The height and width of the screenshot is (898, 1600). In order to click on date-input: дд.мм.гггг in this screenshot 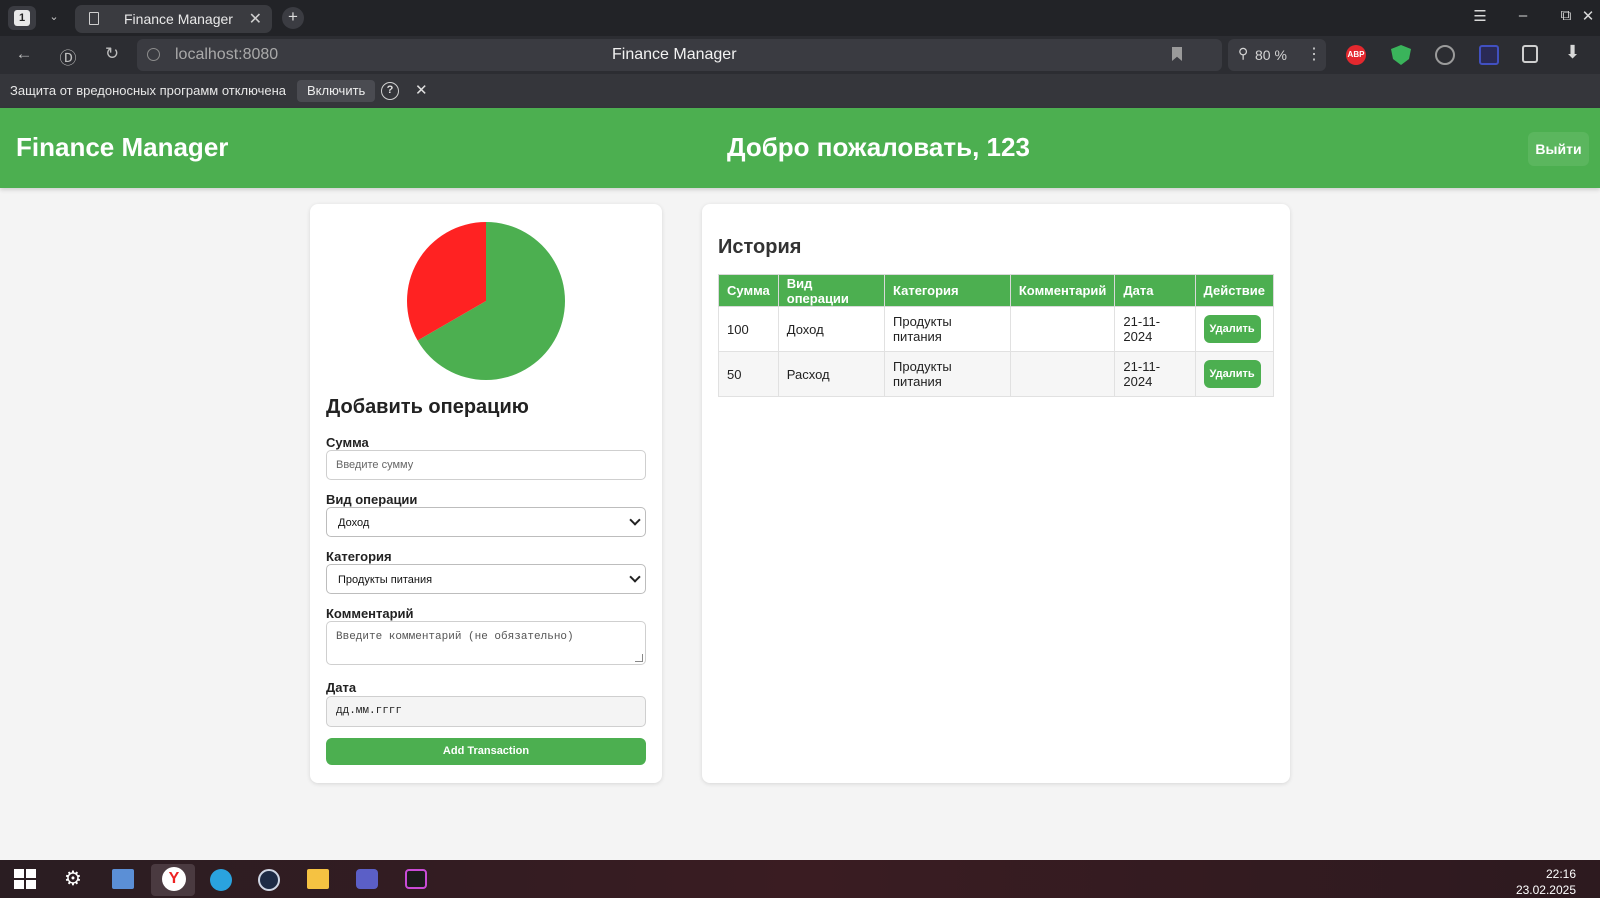, I will do `click(486, 711)`.